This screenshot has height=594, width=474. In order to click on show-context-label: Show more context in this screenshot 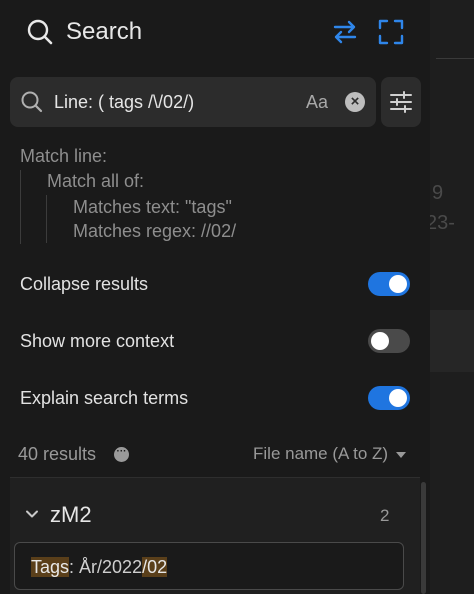, I will do `click(97, 341)`.